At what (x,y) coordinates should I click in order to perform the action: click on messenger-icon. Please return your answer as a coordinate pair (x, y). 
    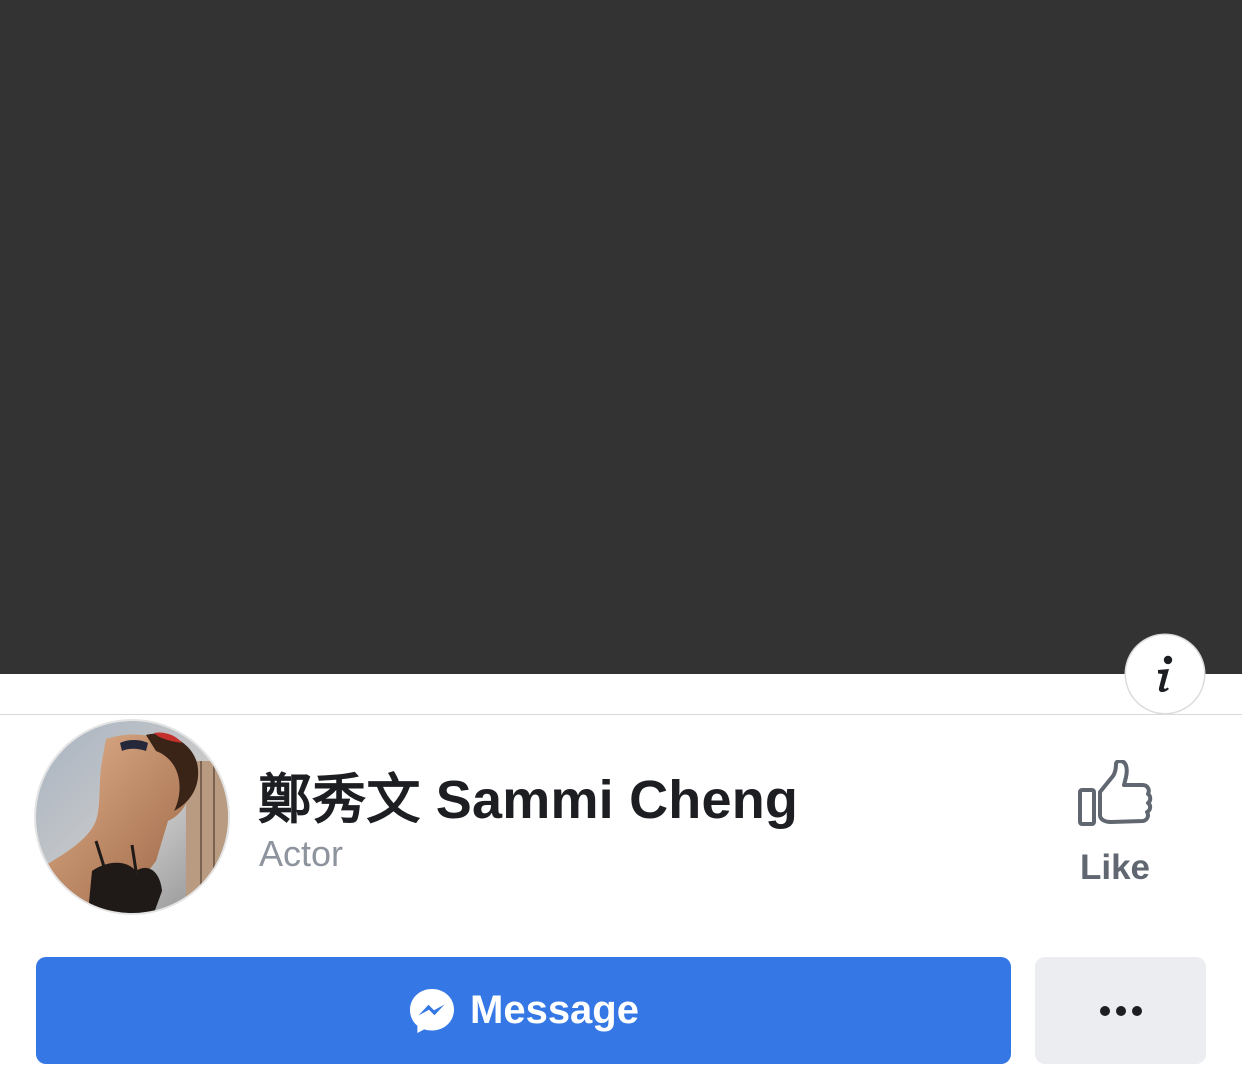
    Looking at the image, I should click on (432, 1010).